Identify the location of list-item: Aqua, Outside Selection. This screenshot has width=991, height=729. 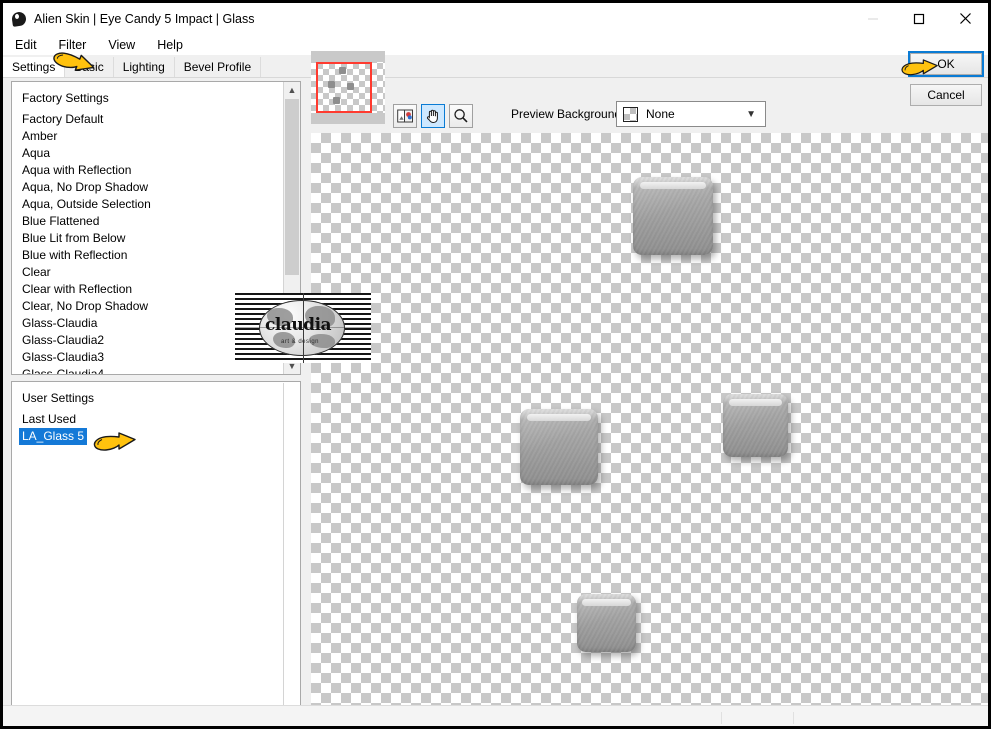
(153, 204).